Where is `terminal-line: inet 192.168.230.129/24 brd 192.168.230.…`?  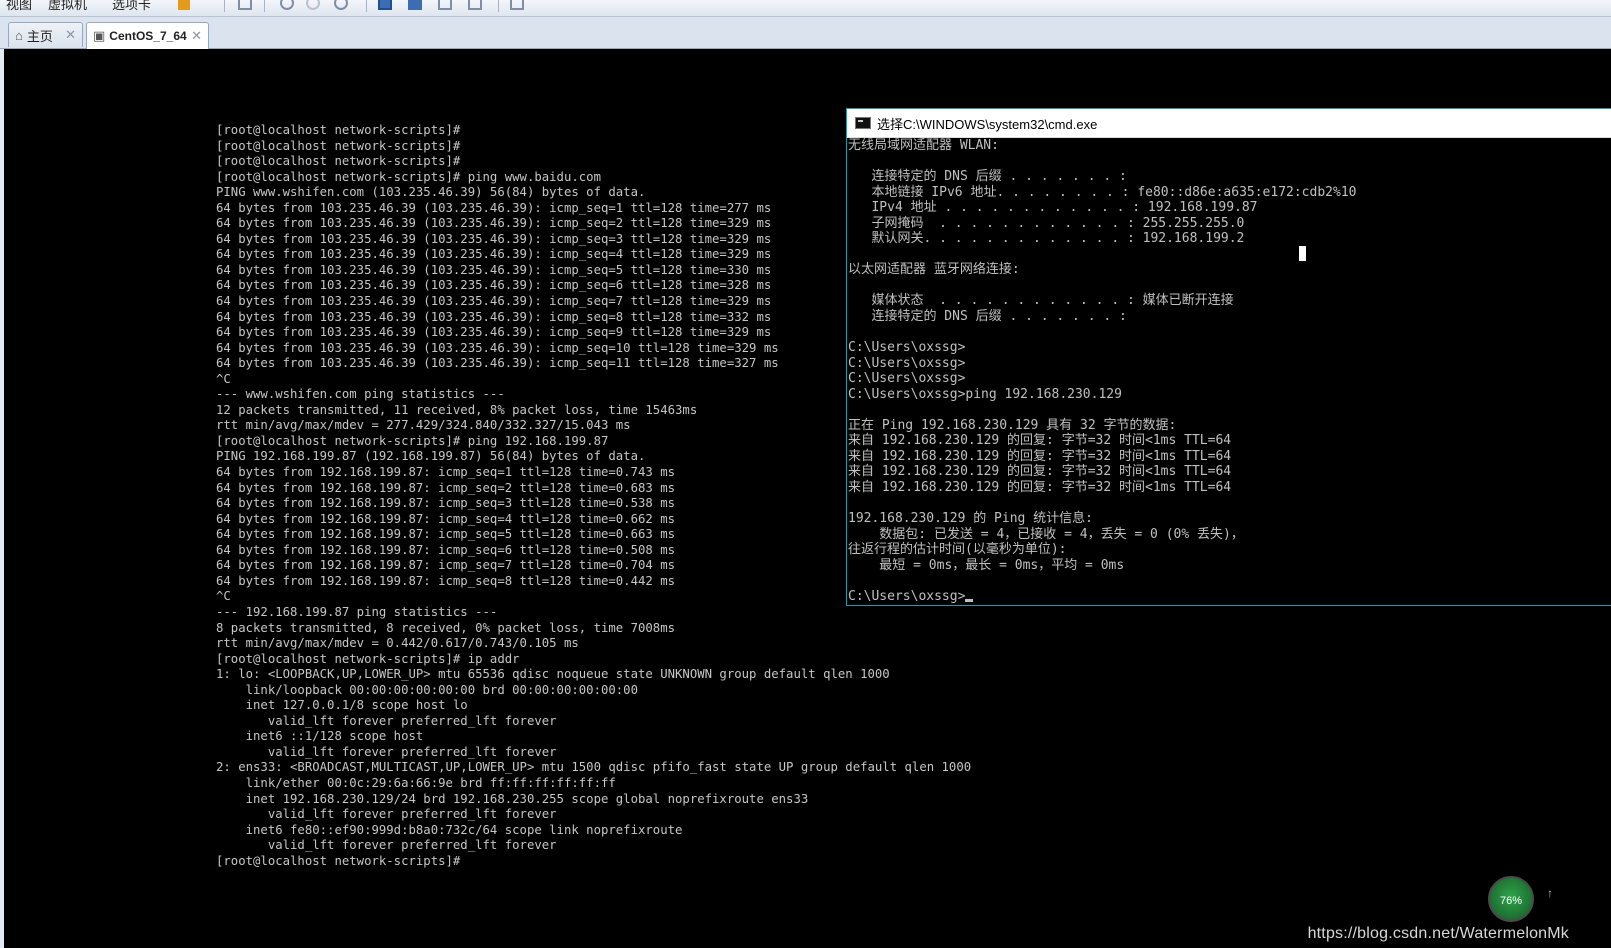 terminal-line: inet 192.168.230.129/24 brd 192.168.230.… is located at coordinates (512, 798).